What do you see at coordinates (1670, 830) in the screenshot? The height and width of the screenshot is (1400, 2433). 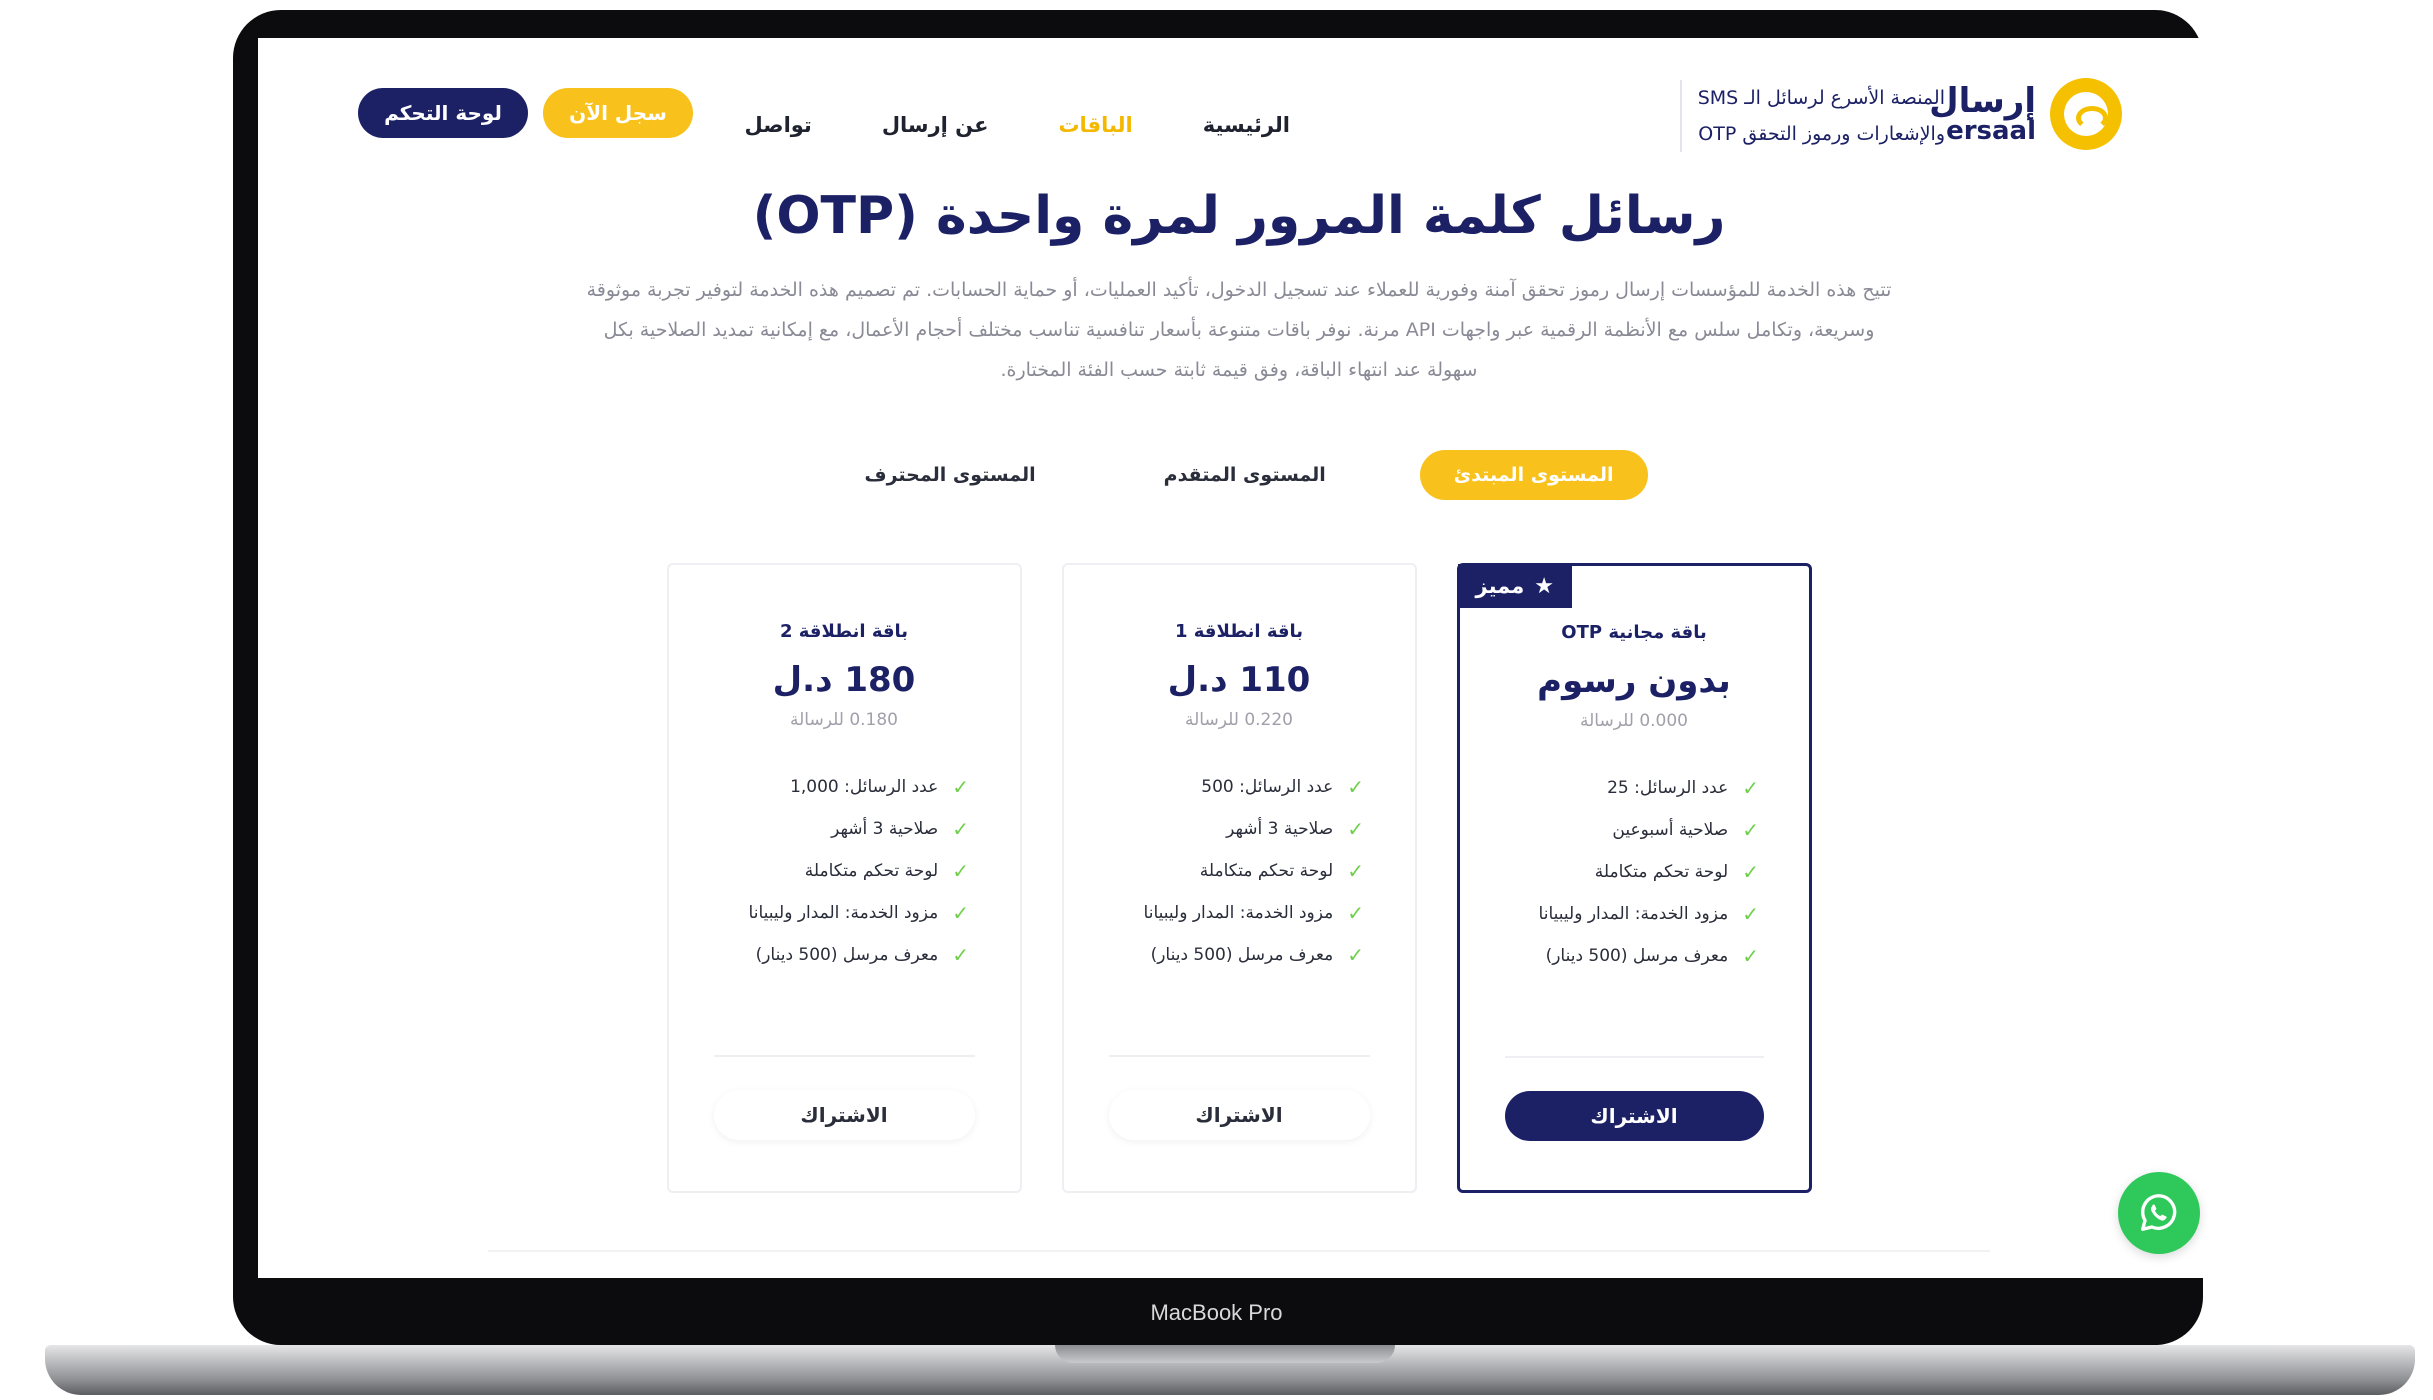 I see `feature-text: صلاحية أسبوعين` at bounding box center [1670, 830].